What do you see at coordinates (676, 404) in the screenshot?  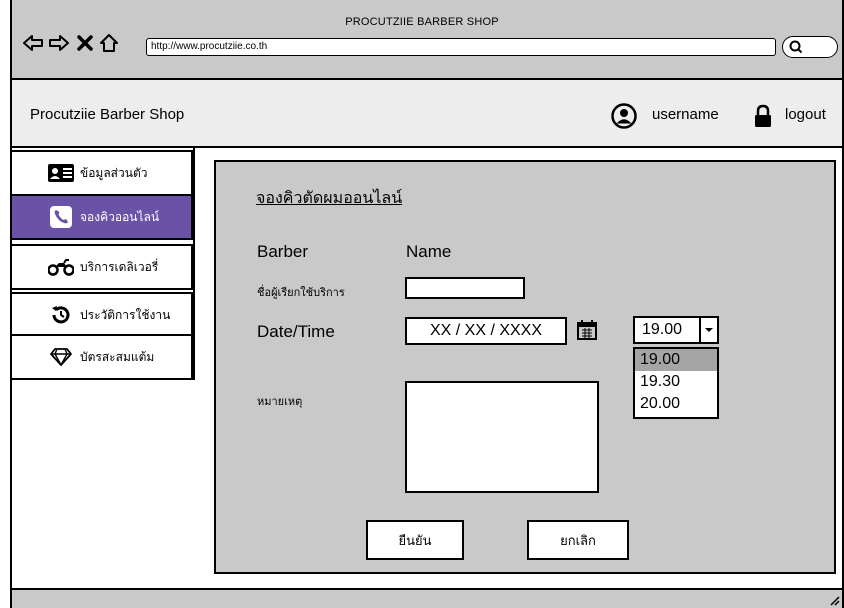 I see `time-option: 20.00` at bounding box center [676, 404].